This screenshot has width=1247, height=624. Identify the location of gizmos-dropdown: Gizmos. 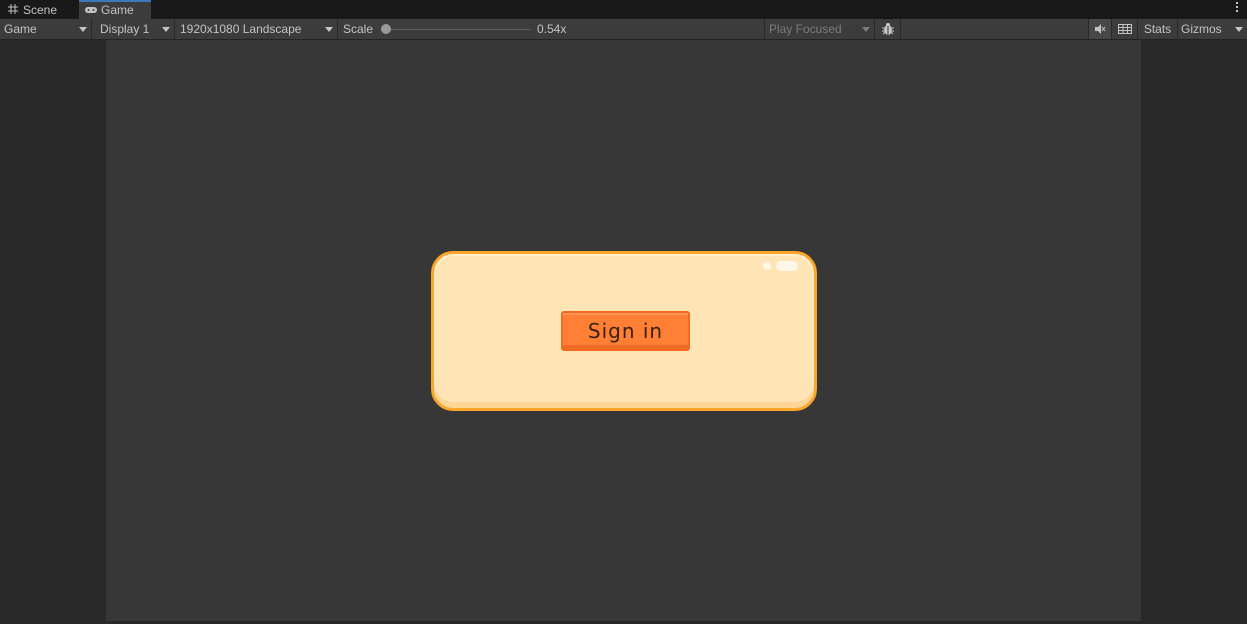
(1212, 29).